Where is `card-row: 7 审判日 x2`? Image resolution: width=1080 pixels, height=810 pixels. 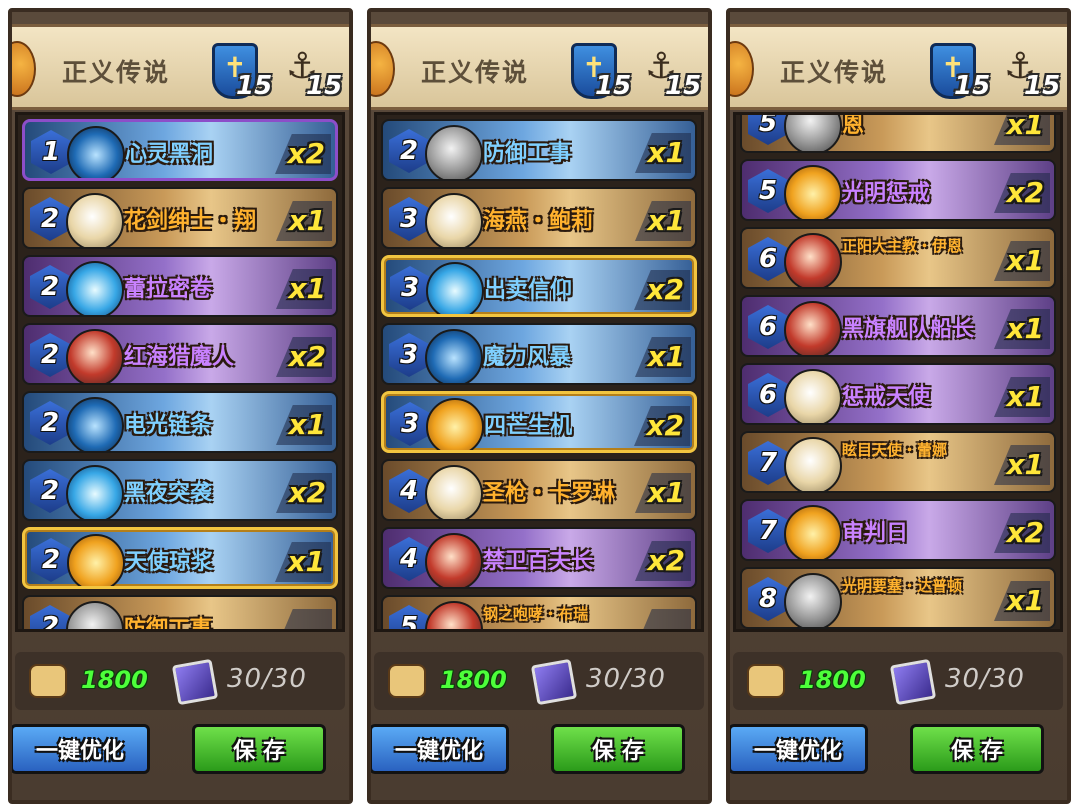
card-row: 7 审判日 x2 is located at coordinates (898, 530).